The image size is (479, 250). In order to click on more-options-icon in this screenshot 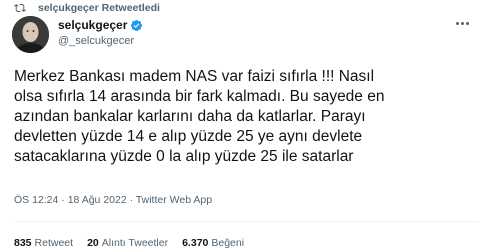, I will do `click(462, 23)`.